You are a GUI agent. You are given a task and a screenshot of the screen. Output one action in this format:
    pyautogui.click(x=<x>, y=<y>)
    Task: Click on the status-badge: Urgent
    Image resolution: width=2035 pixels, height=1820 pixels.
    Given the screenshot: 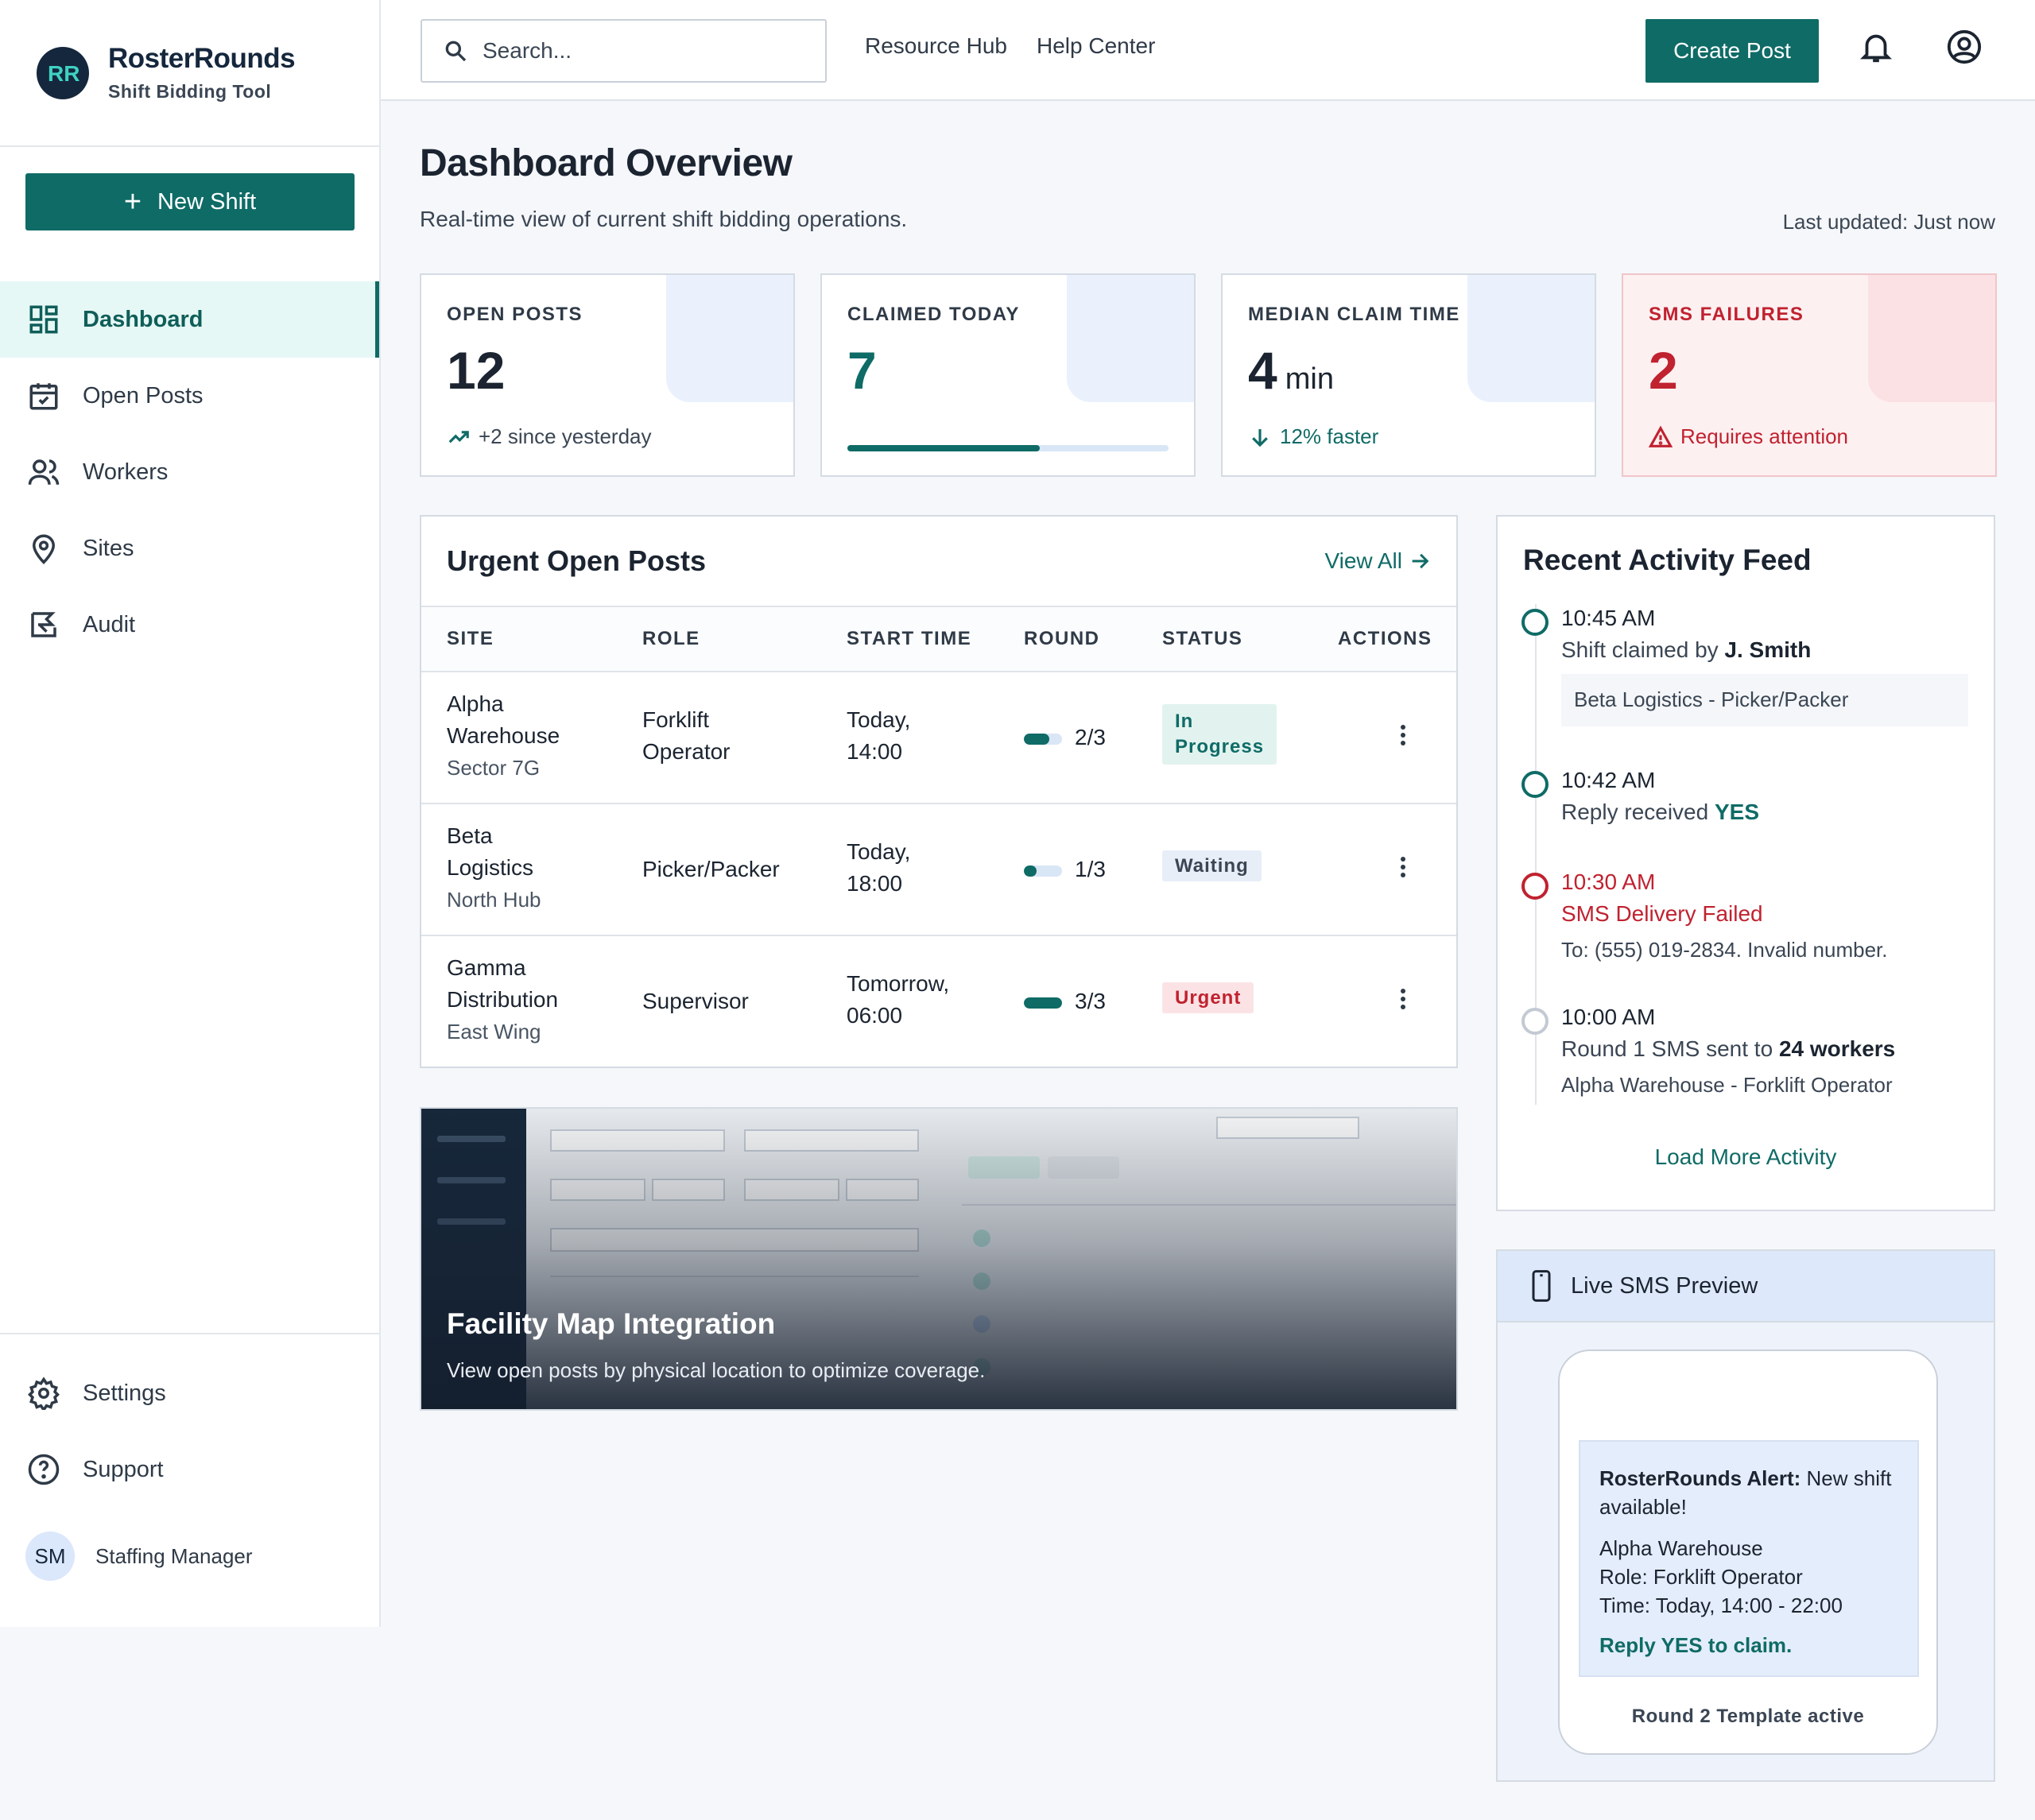 What is the action you would take?
    pyautogui.click(x=1208, y=997)
    